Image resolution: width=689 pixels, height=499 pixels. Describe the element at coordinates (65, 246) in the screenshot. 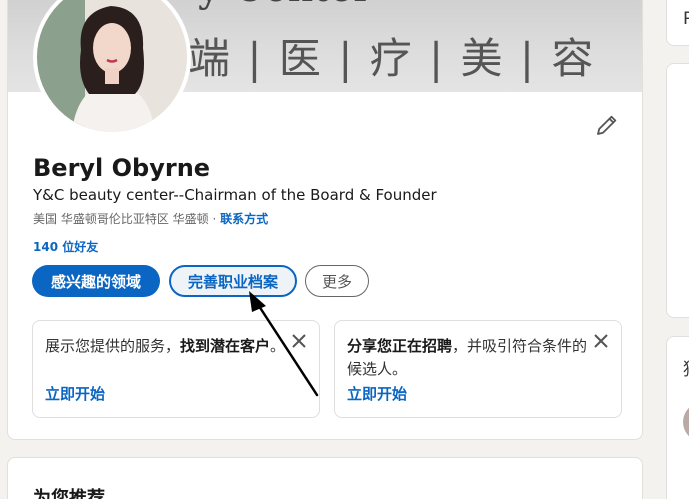

I see `connections-link: 140 位好友` at that location.